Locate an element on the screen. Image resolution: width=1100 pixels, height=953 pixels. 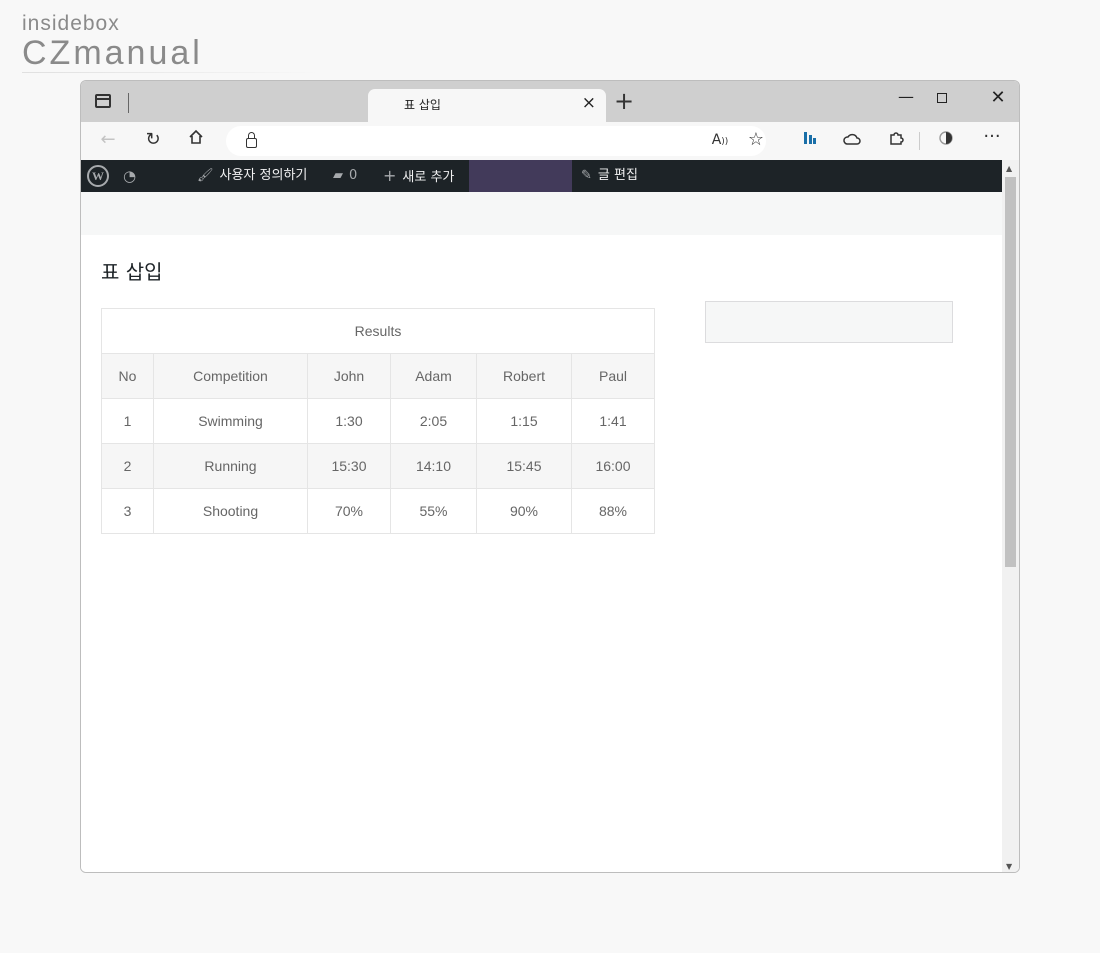
comments-button: ▰ 0 is located at coordinates (345, 176).